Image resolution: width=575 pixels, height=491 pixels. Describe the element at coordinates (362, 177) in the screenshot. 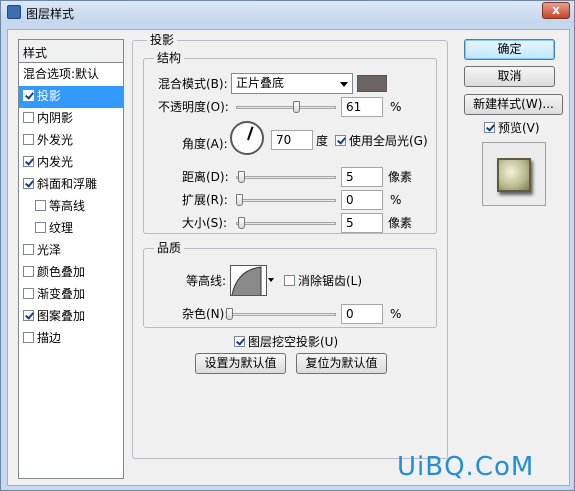

I see `distance-input: 5` at that location.